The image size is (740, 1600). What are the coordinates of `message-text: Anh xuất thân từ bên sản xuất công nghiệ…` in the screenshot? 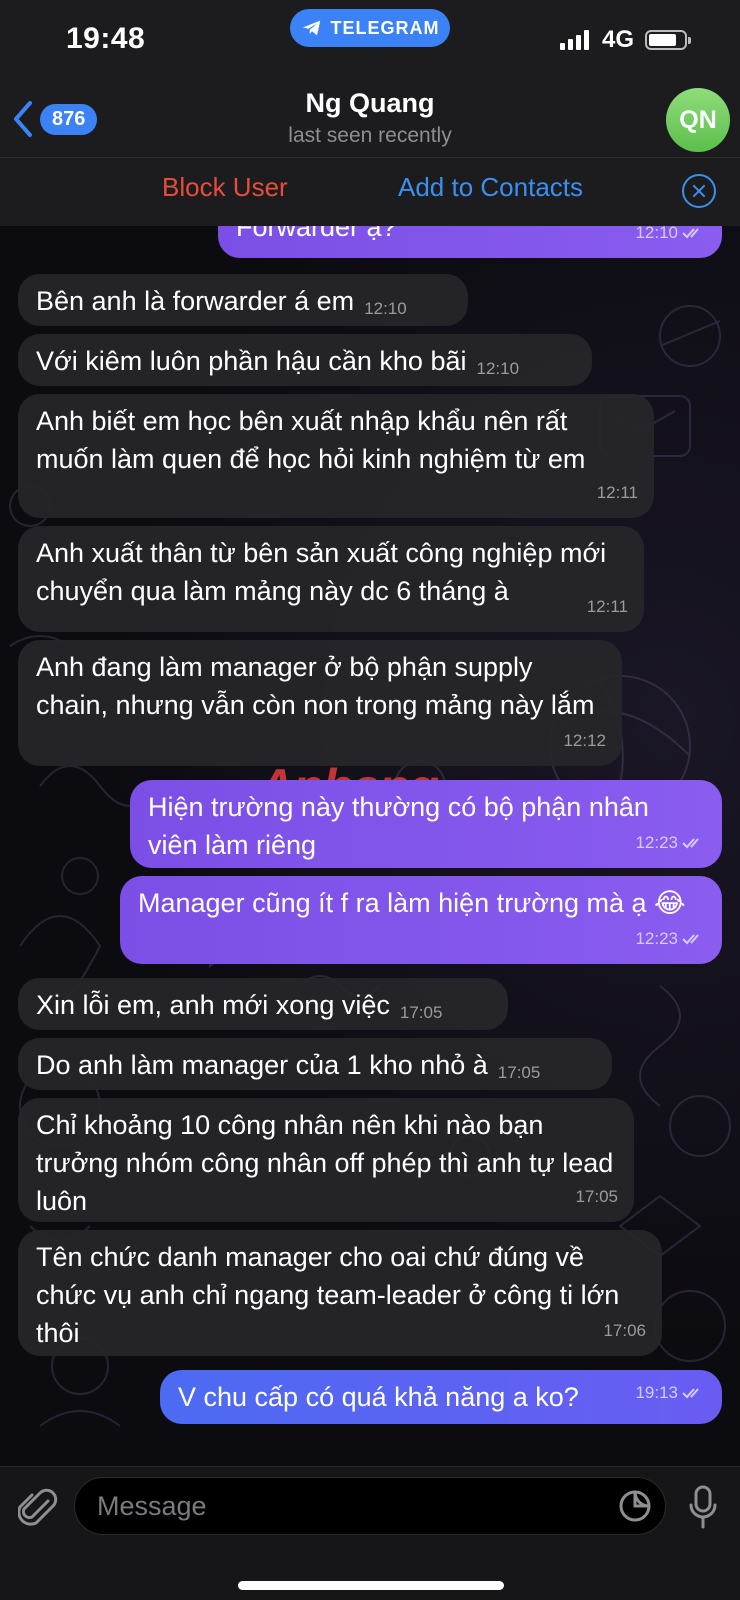 It's located at (321, 572).